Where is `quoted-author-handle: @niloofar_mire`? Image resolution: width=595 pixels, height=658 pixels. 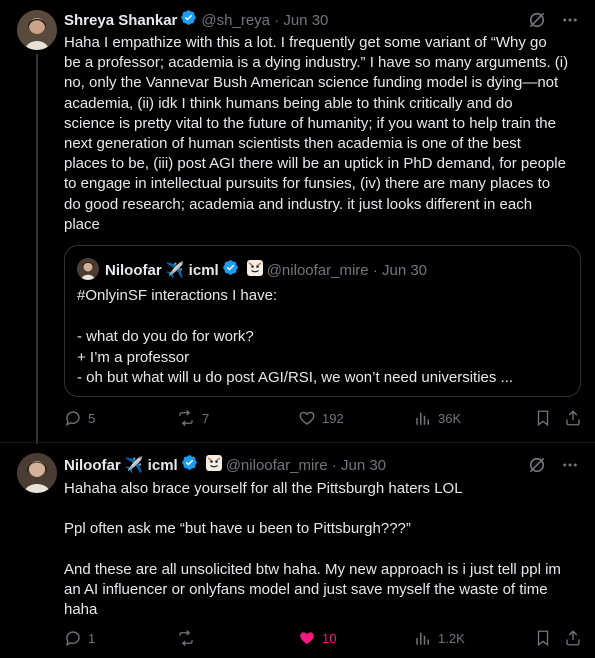 quoted-author-handle: @niloofar_mire is located at coordinates (318, 271).